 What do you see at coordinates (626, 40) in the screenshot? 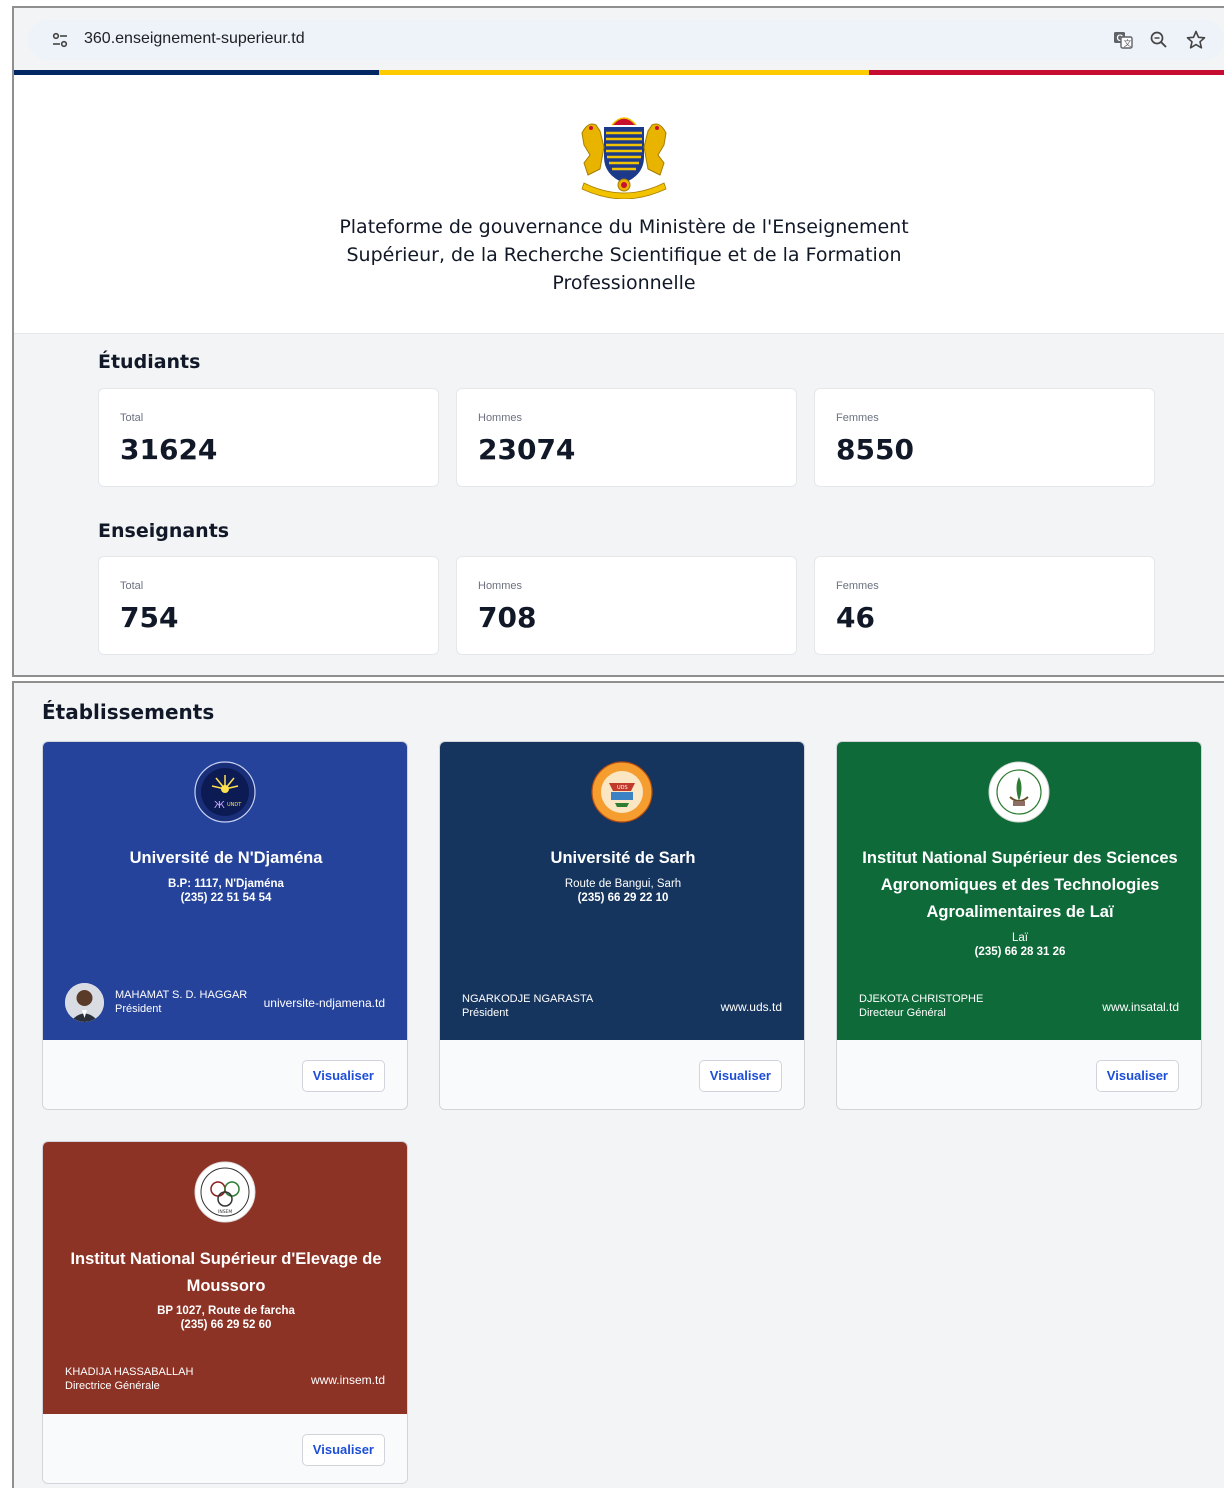
I see `address-bar: 360.enseignement-superieur.td G 文` at bounding box center [626, 40].